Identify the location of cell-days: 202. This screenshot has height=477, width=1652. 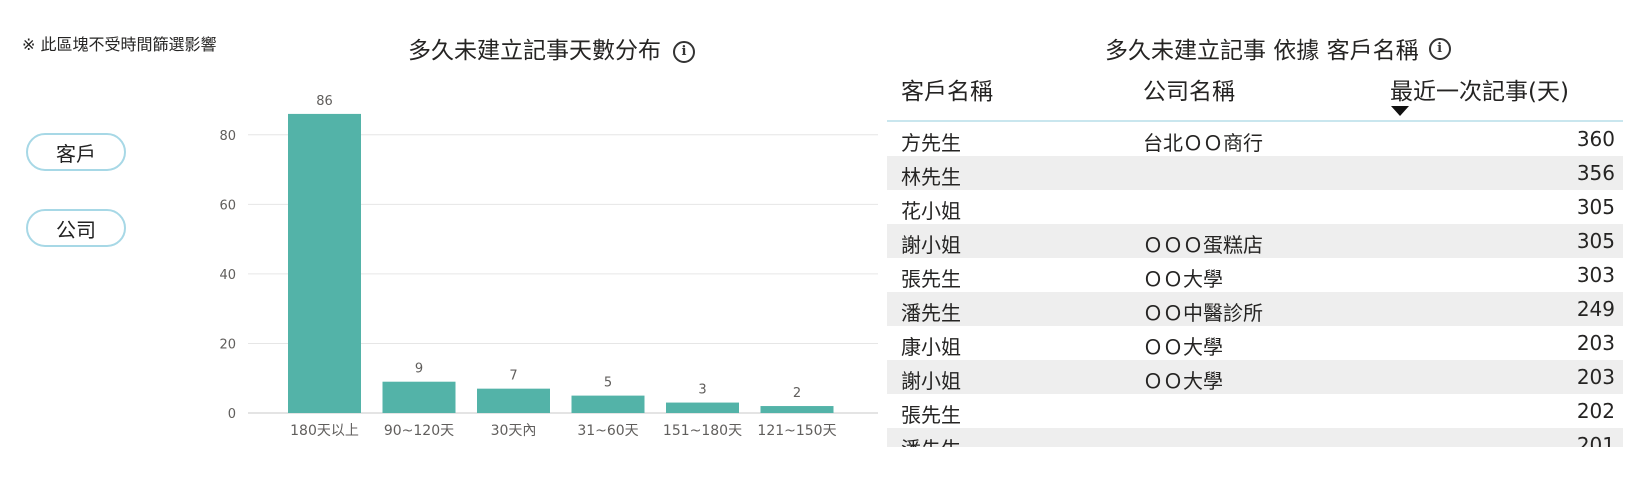
(1595, 411).